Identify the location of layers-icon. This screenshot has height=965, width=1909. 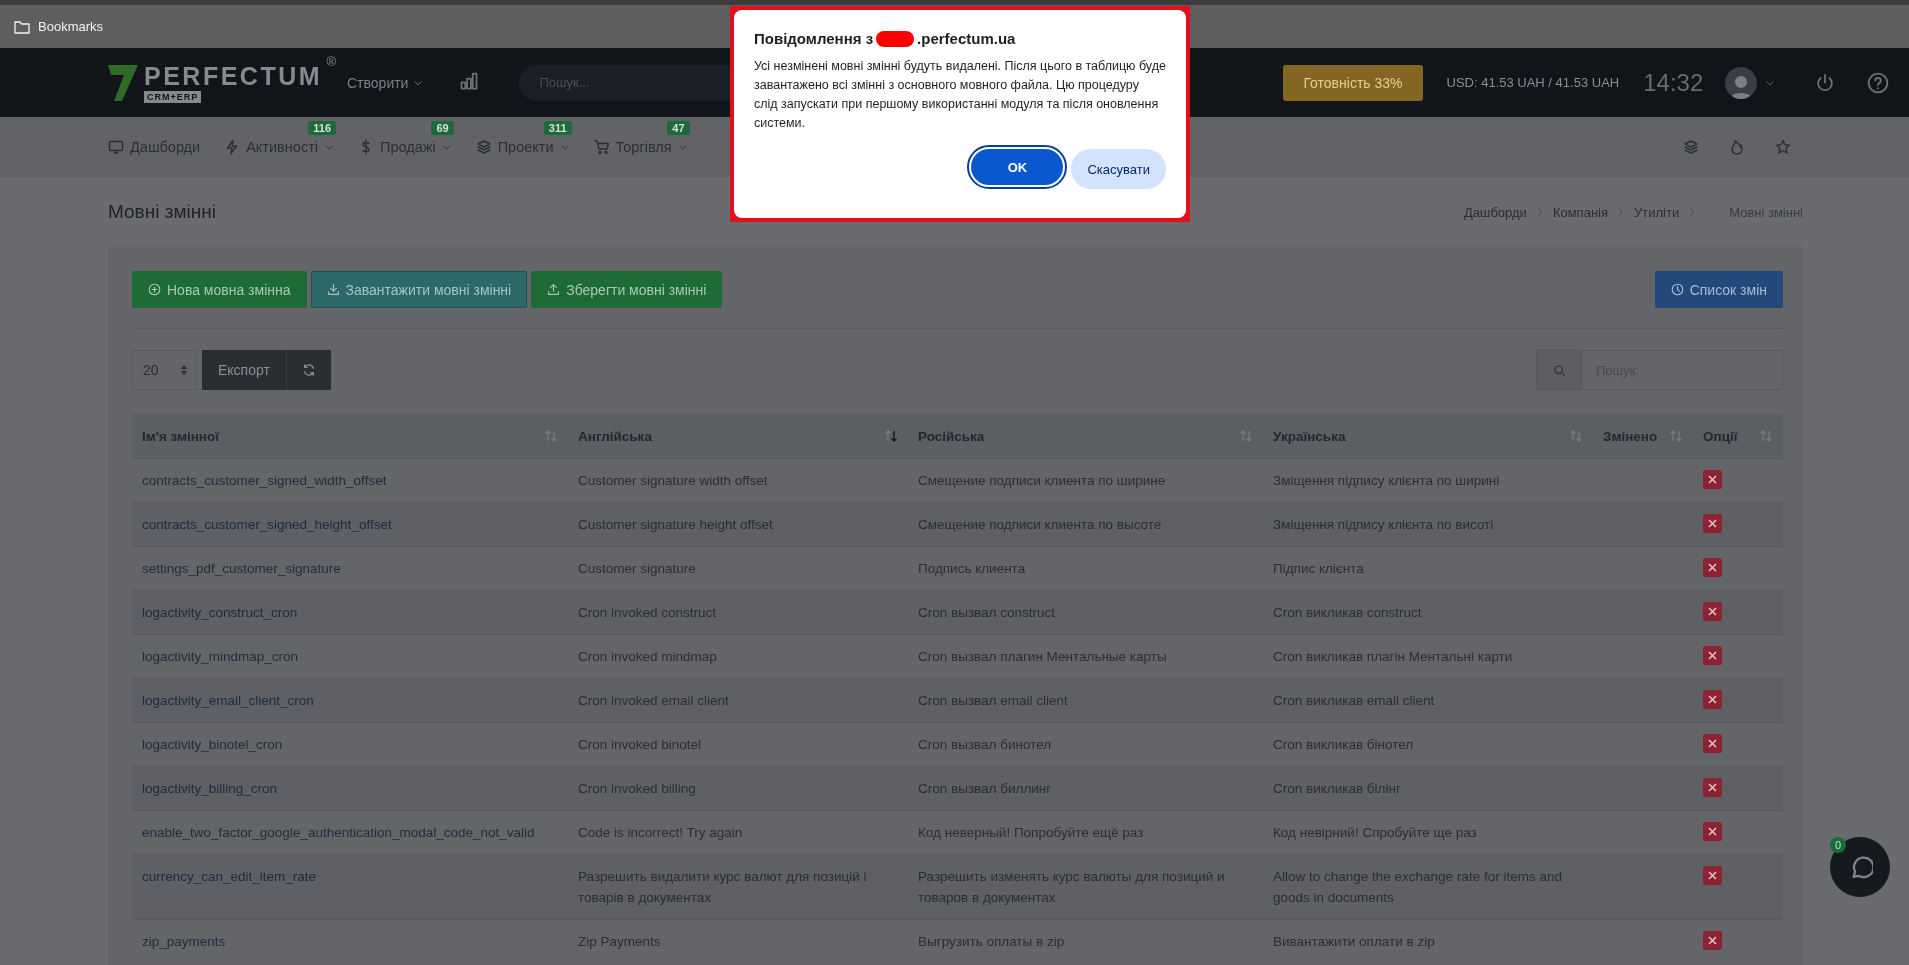
(1691, 147).